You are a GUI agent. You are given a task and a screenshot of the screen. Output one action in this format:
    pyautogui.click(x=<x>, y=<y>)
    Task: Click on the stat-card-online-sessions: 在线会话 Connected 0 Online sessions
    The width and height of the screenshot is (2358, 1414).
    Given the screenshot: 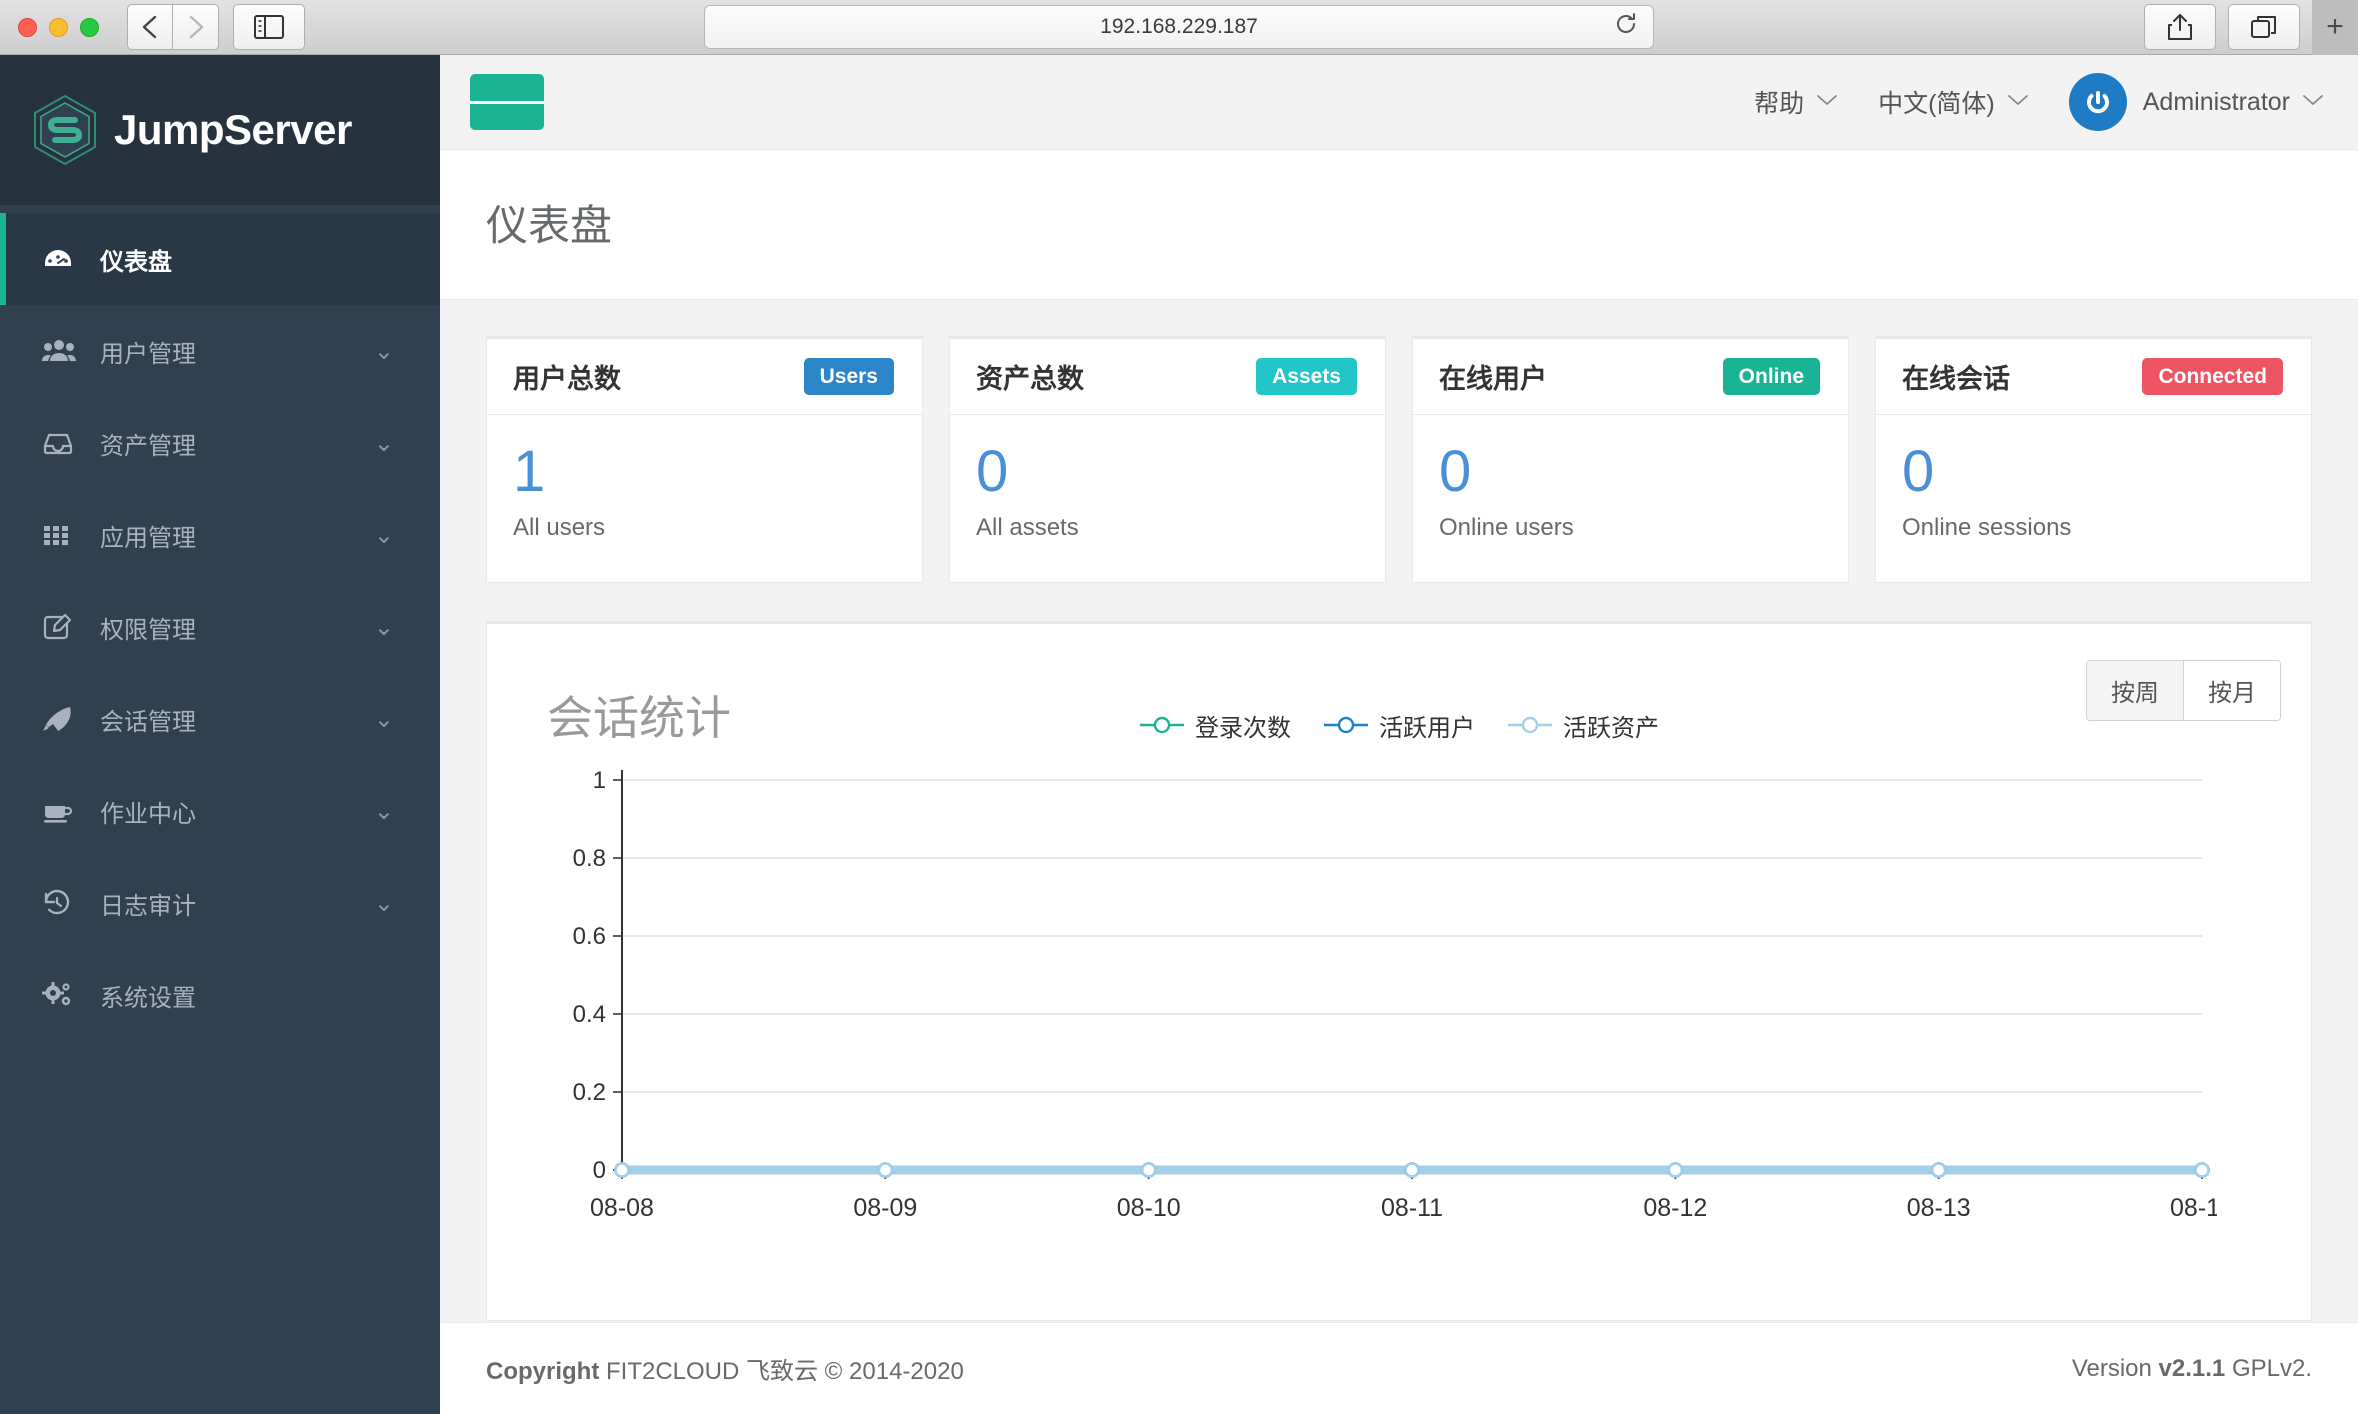 What is the action you would take?
    pyautogui.click(x=2093, y=459)
    